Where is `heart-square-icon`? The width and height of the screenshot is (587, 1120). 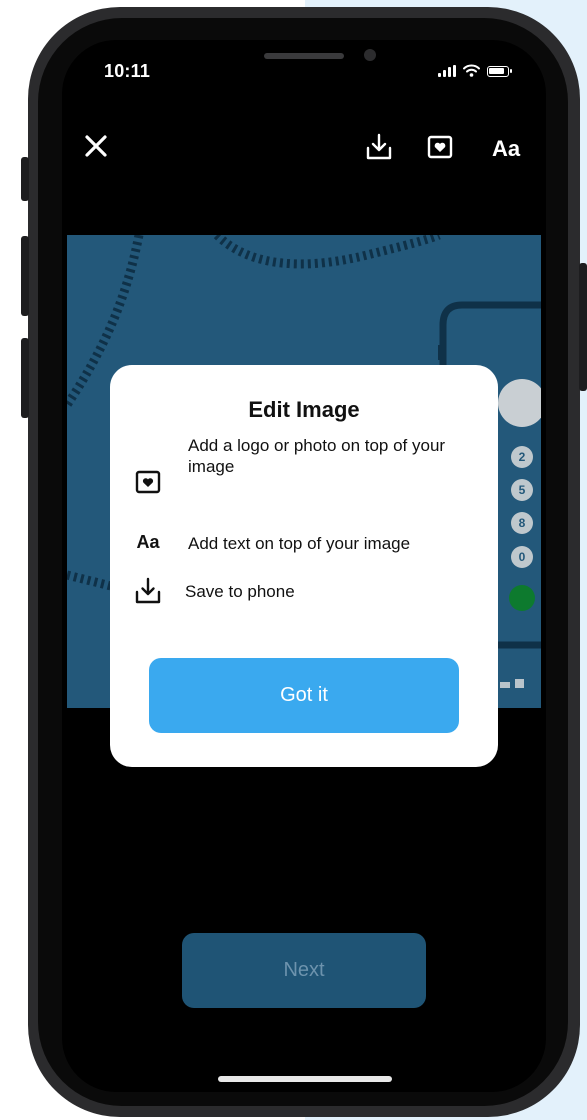 heart-square-icon is located at coordinates (148, 482).